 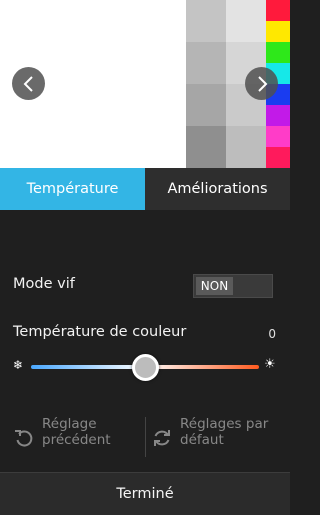 I want to click on vivid-mode-label: Mode vif, so click(x=44, y=284).